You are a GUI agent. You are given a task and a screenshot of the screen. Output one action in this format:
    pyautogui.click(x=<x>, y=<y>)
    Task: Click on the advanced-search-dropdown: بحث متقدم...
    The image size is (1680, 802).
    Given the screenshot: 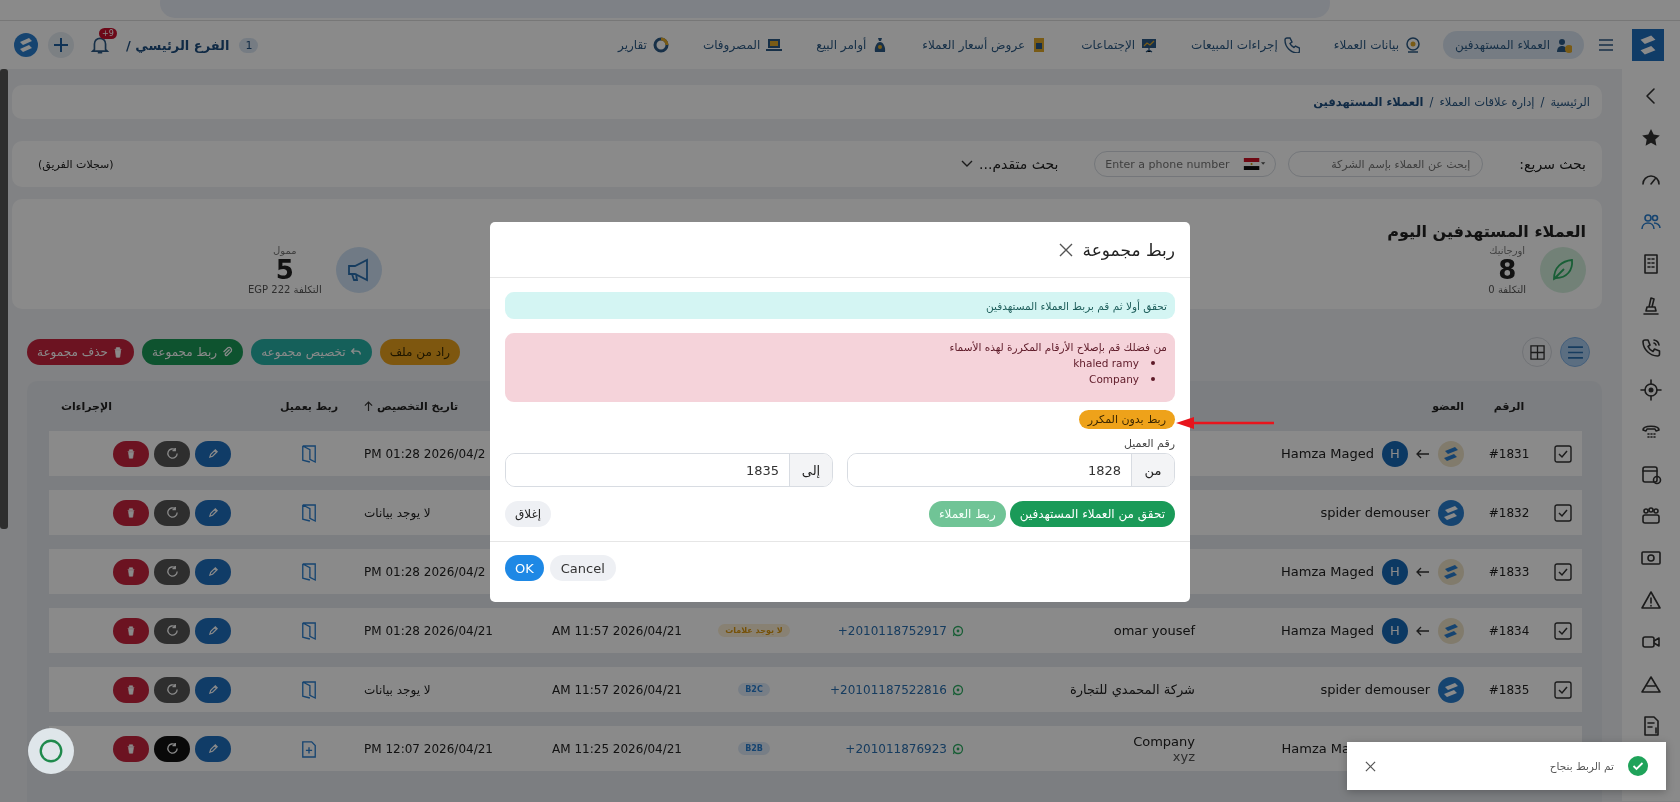 What is the action you would take?
    pyautogui.click(x=1010, y=164)
    